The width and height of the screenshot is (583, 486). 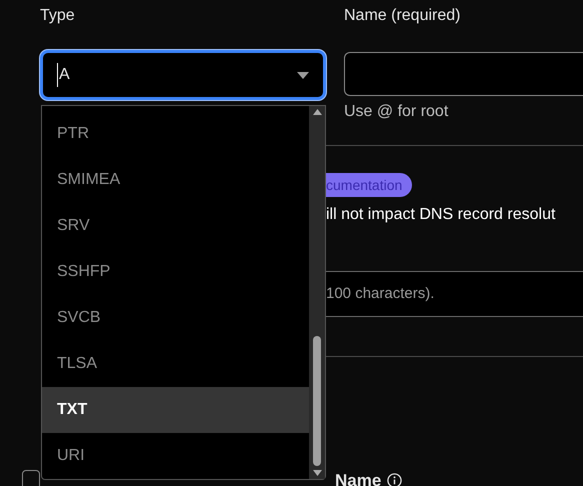 I want to click on dropdown-option: SSHFP, so click(x=175, y=272).